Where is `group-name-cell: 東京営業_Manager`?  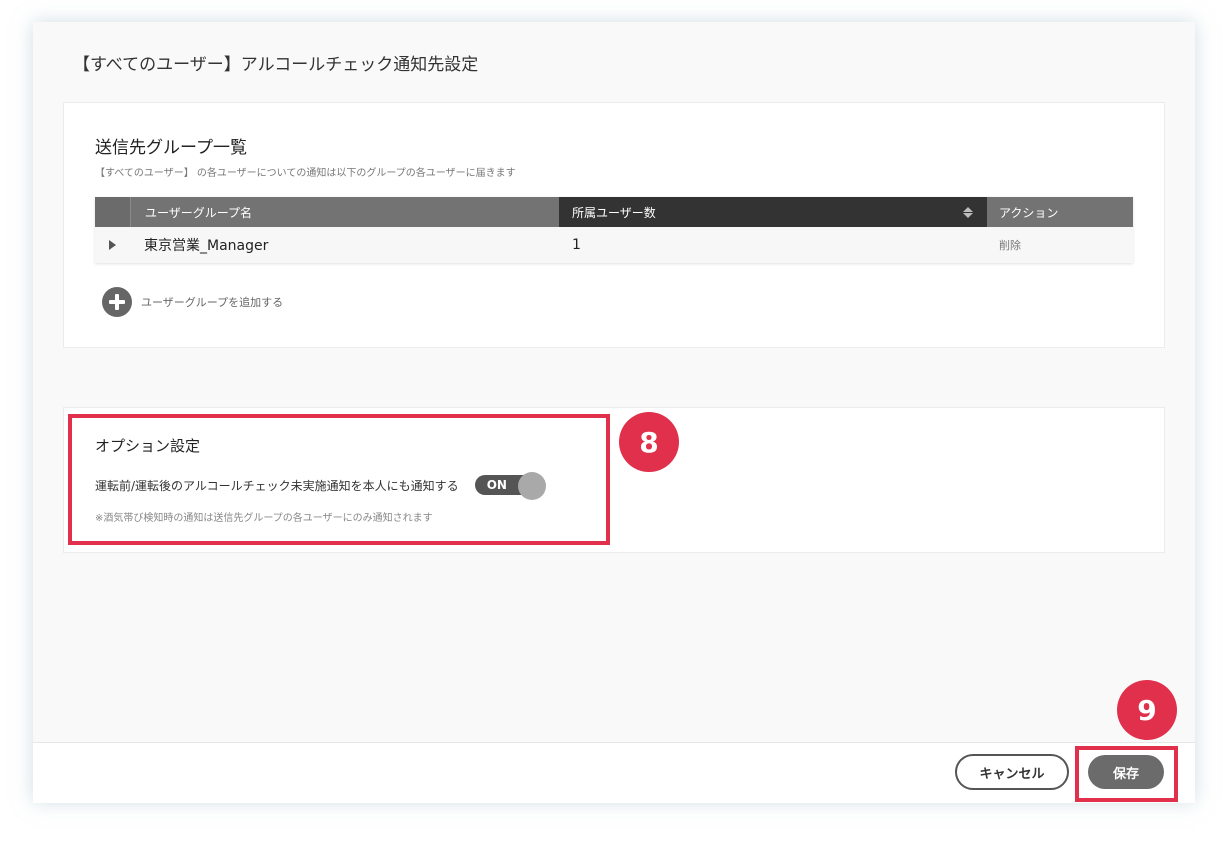
group-name-cell: 東京営業_Manager is located at coordinates (206, 246).